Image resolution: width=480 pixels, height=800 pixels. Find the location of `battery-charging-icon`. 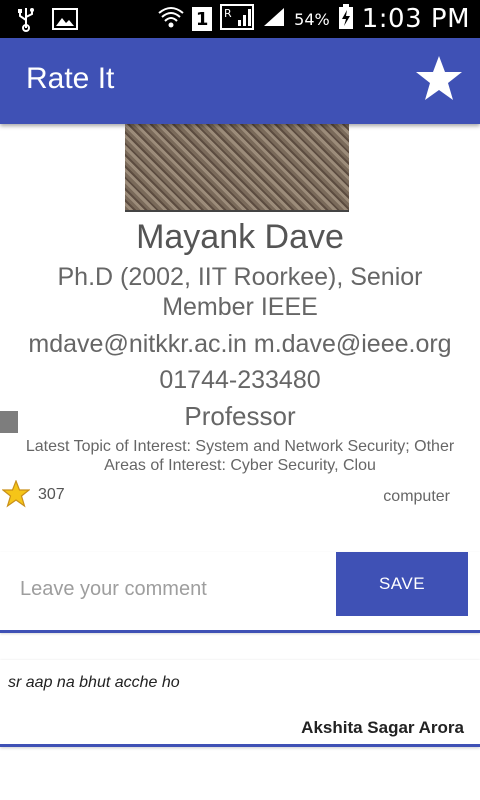

battery-charging-icon is located at coordinates (346, 19).